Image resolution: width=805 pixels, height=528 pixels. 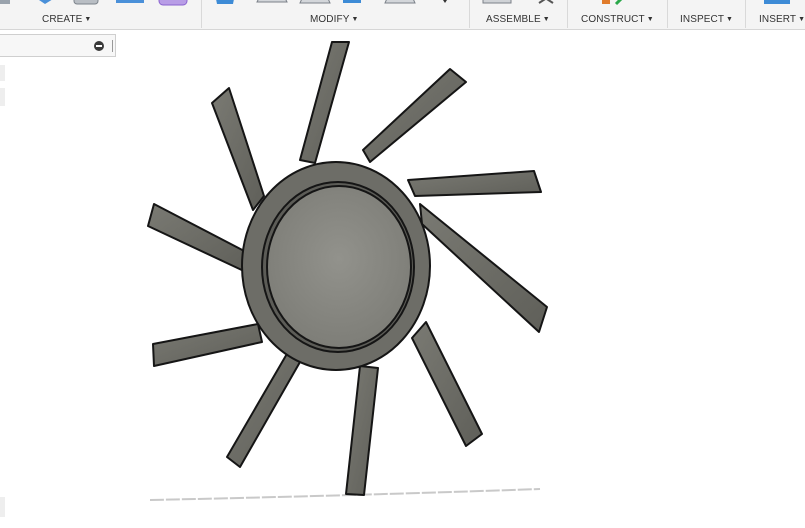 What do you see at coordinates (339, 267) in the screenshot?
I see `impeller-hub-face` at bounding box center [339, 267].